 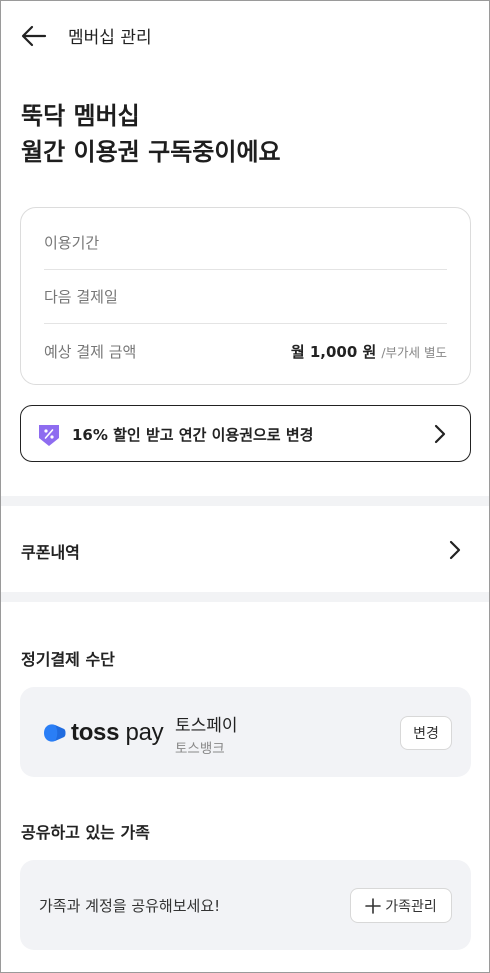 What do you see at coordinates (333, 351) in the screenshot?
I see `price-value: 월 1,000 원` at bounding box center [333, 351].